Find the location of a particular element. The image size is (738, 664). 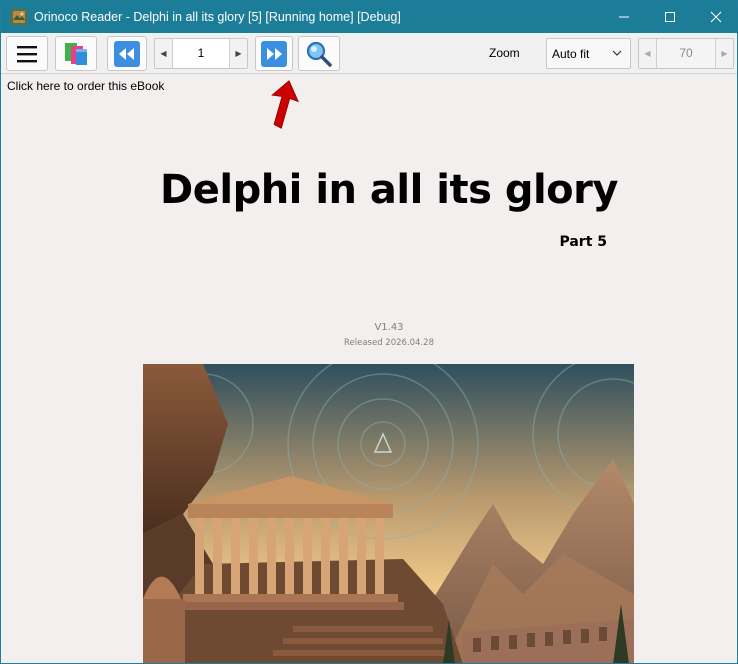

minimize-icon is located at coordinates (624, 17).